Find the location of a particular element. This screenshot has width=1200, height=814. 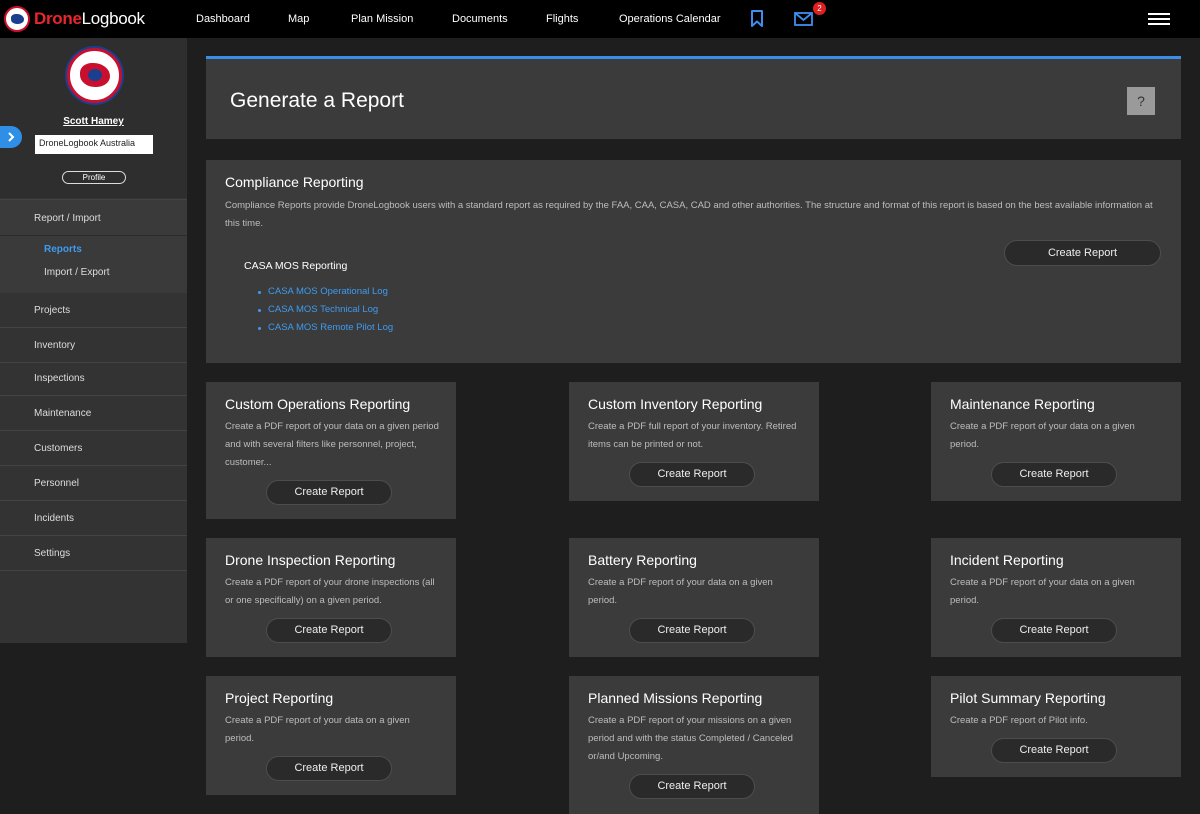

chevron-right-icon is located at coordinates (11, 137).